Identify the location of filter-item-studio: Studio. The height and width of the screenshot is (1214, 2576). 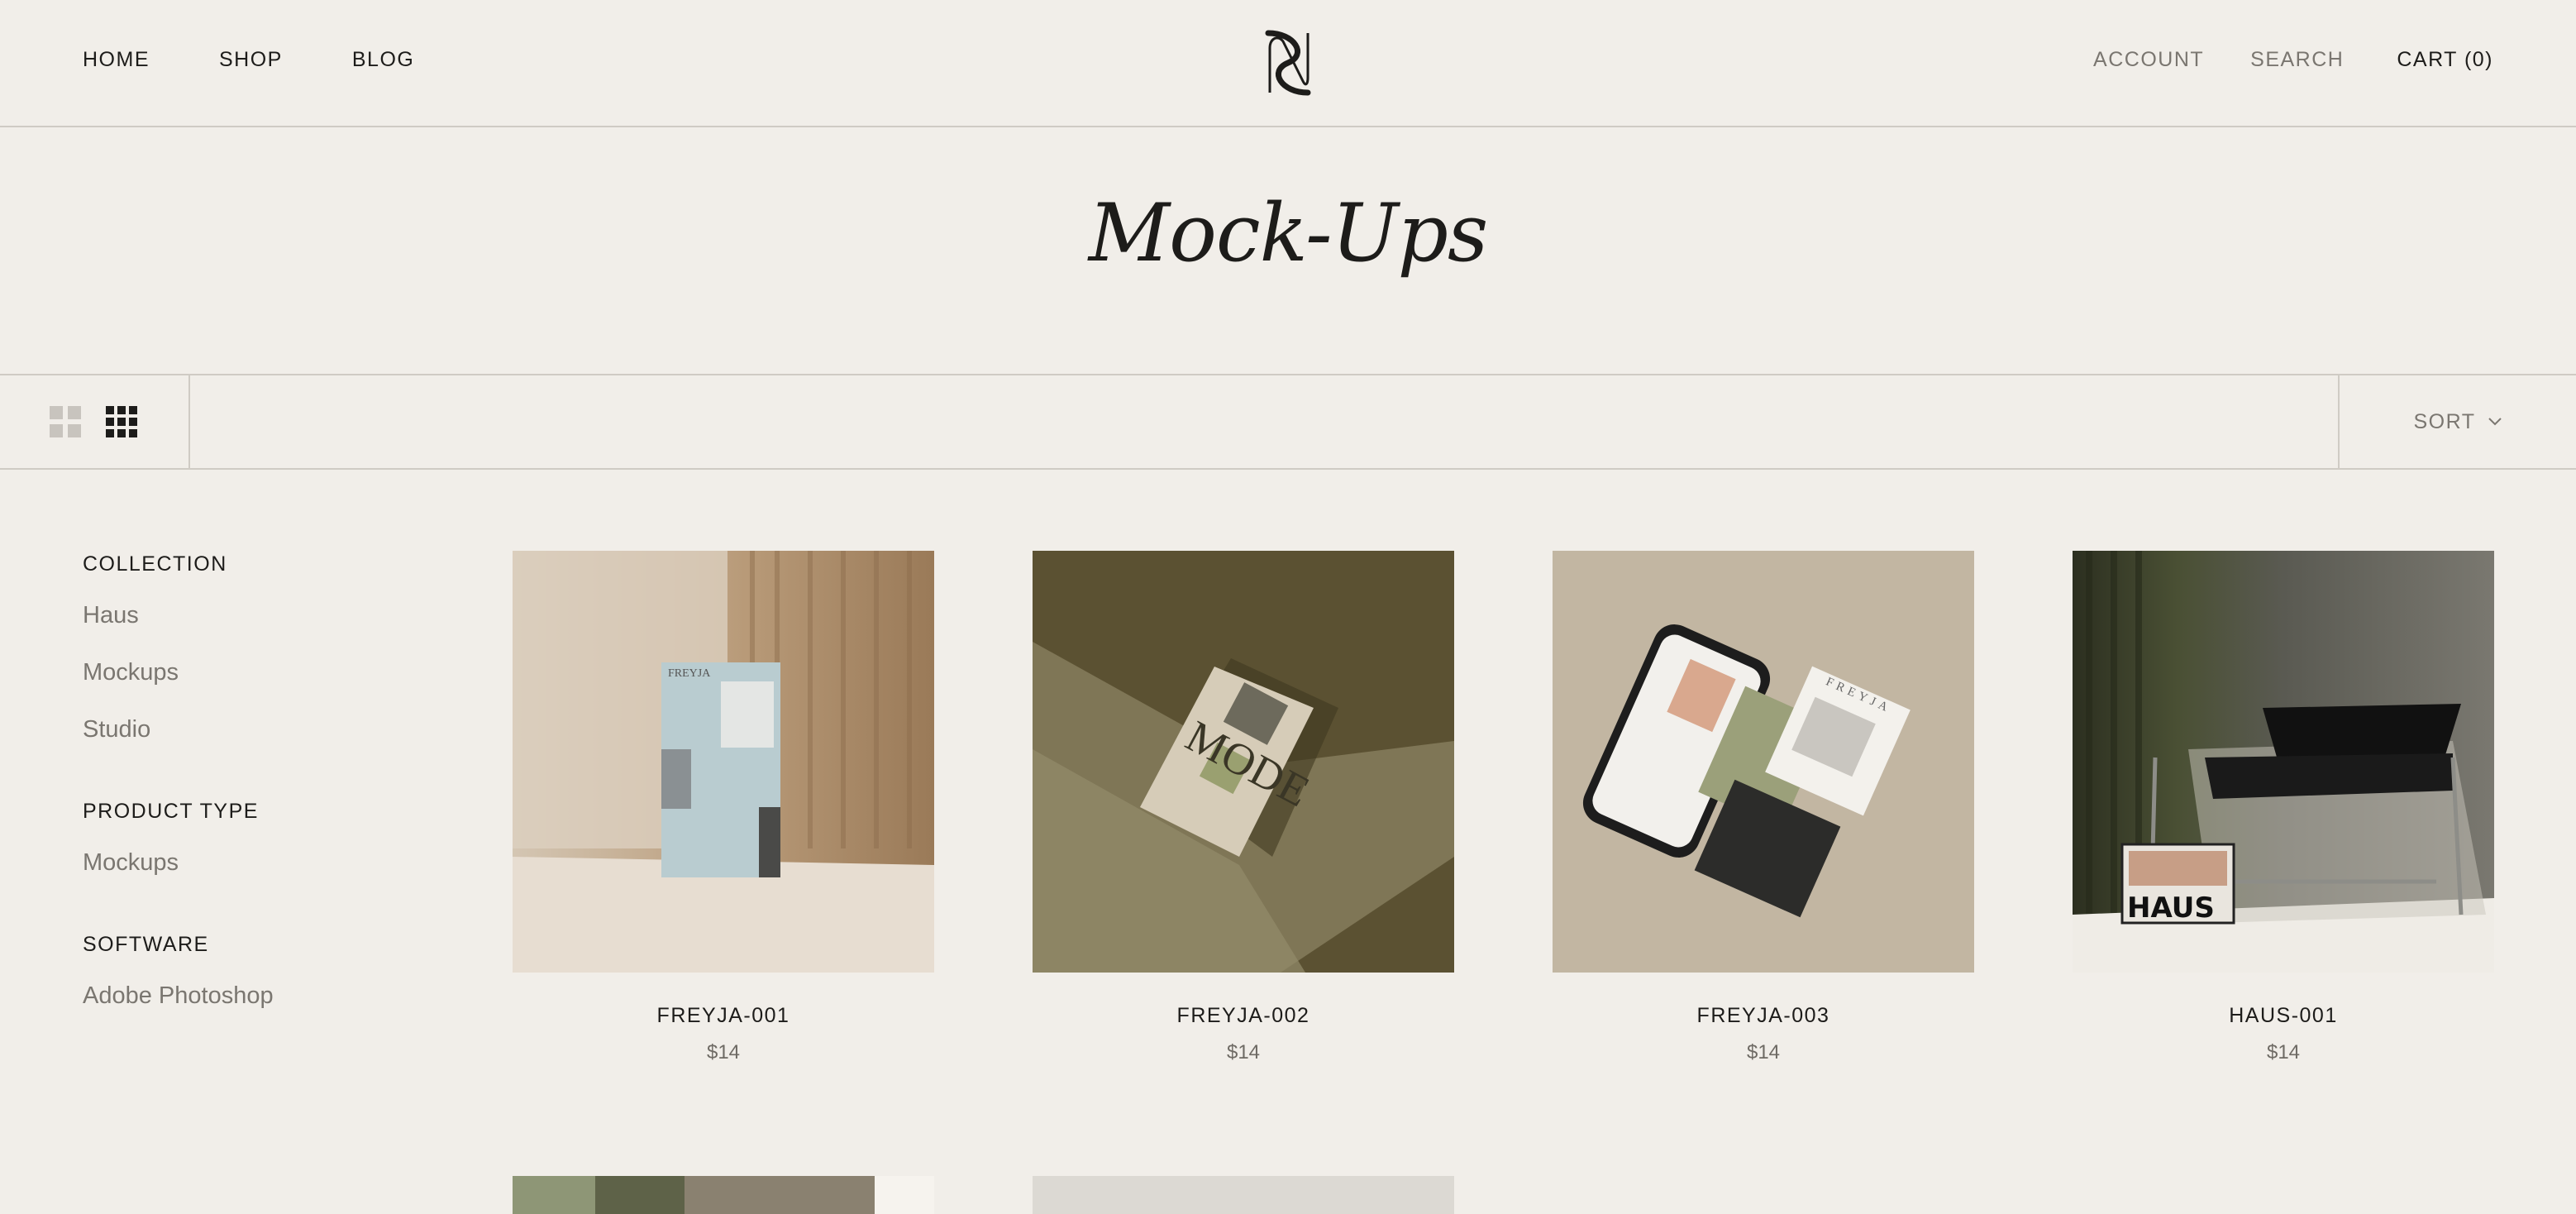
(273, 739).